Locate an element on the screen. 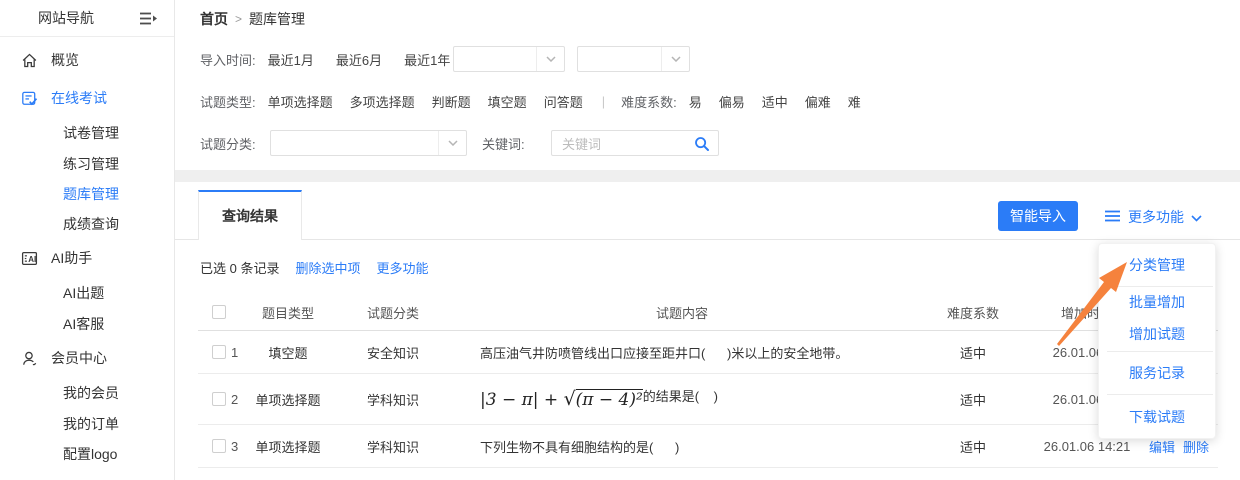 The image size is (1240, 480). filter-difficulty-harder: 偏难 is located at coordinates (818, 101).